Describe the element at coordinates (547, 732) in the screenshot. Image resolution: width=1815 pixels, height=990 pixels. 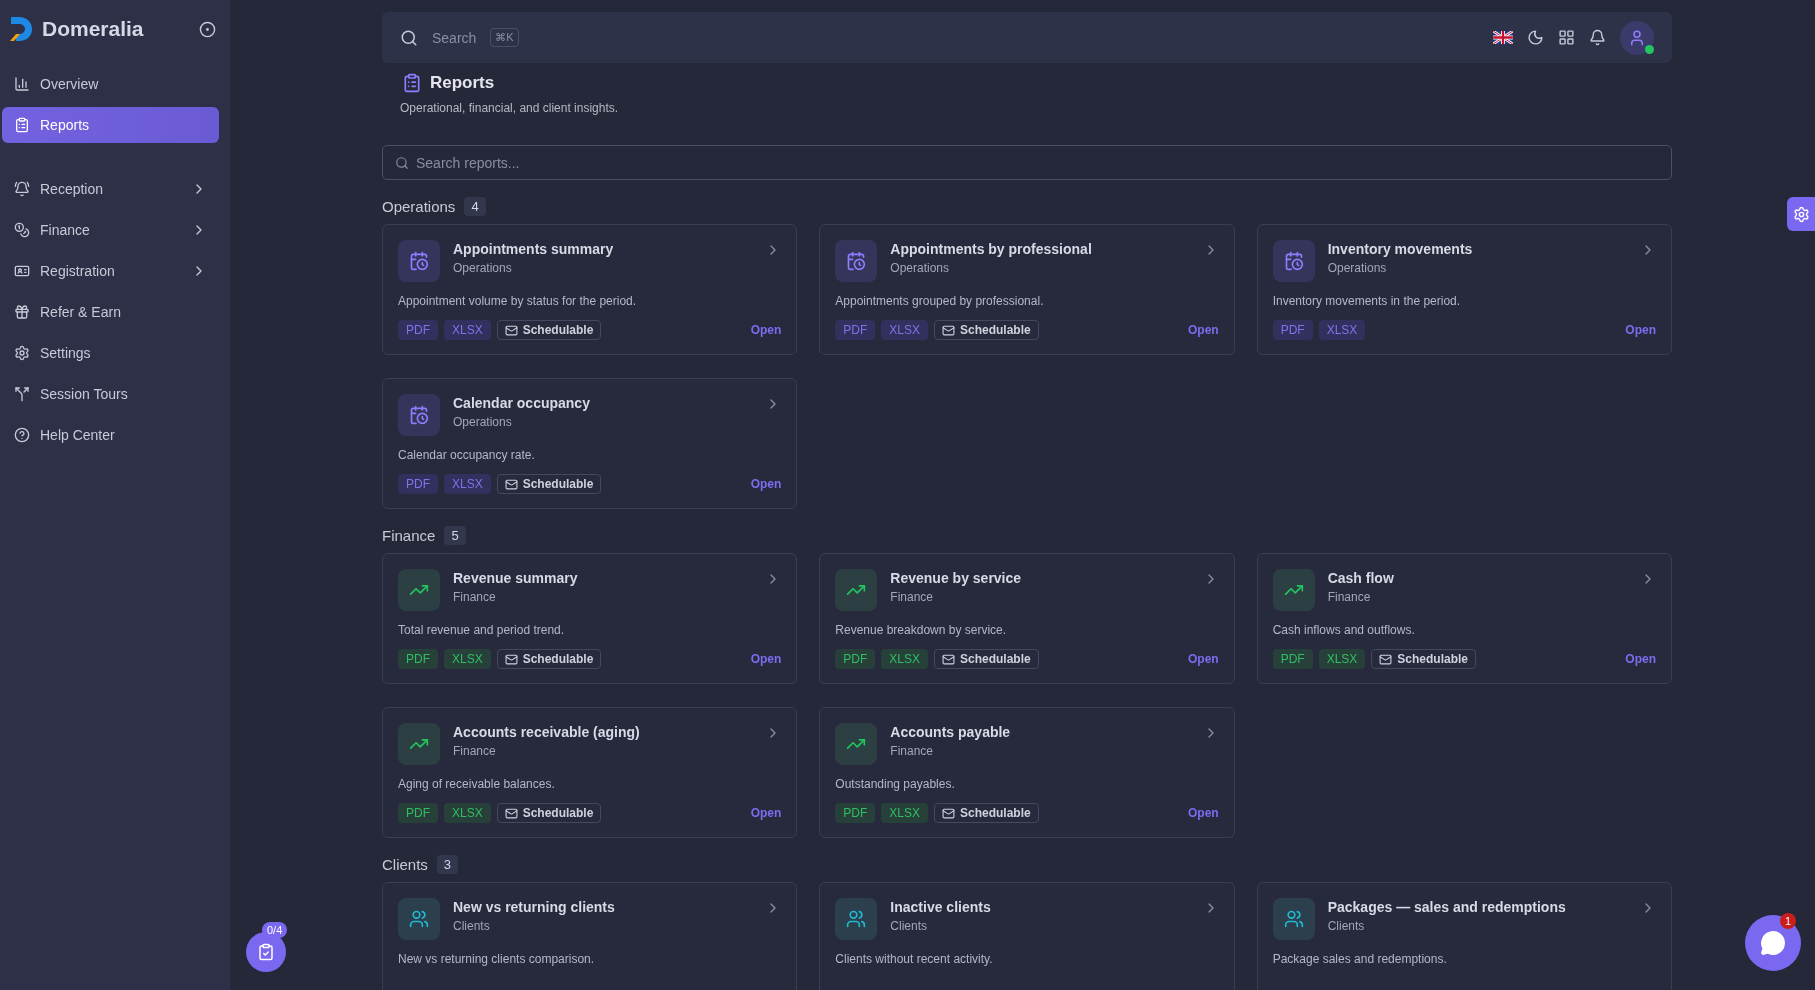
I see `report-title: Accounts receivable (aging)` at that location.